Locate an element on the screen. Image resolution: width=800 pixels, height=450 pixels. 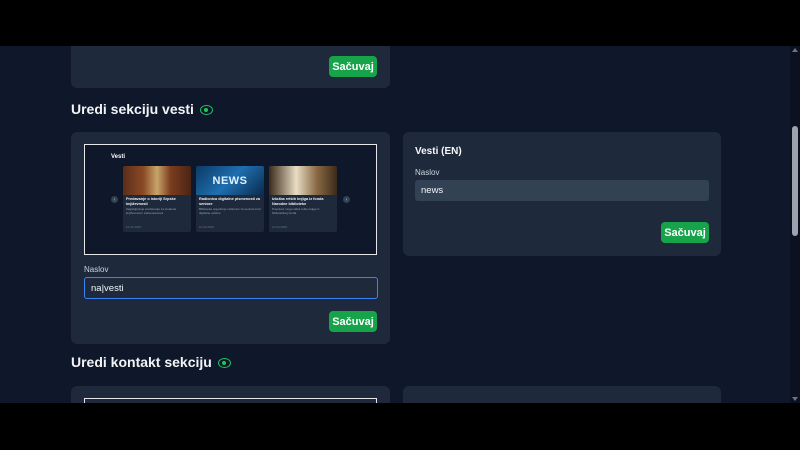
scrollbar-thumb is located at coordinates (795, 181).